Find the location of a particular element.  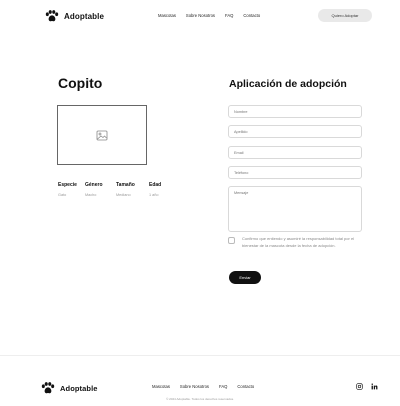

brand-name: Adoptable is located at coordinates (84, 16).